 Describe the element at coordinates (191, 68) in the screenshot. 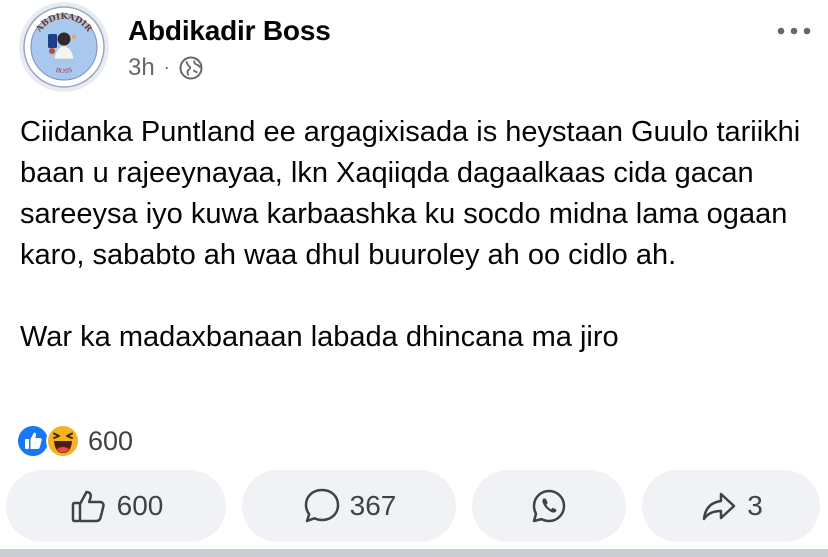

I see `globe-icon` at that location.